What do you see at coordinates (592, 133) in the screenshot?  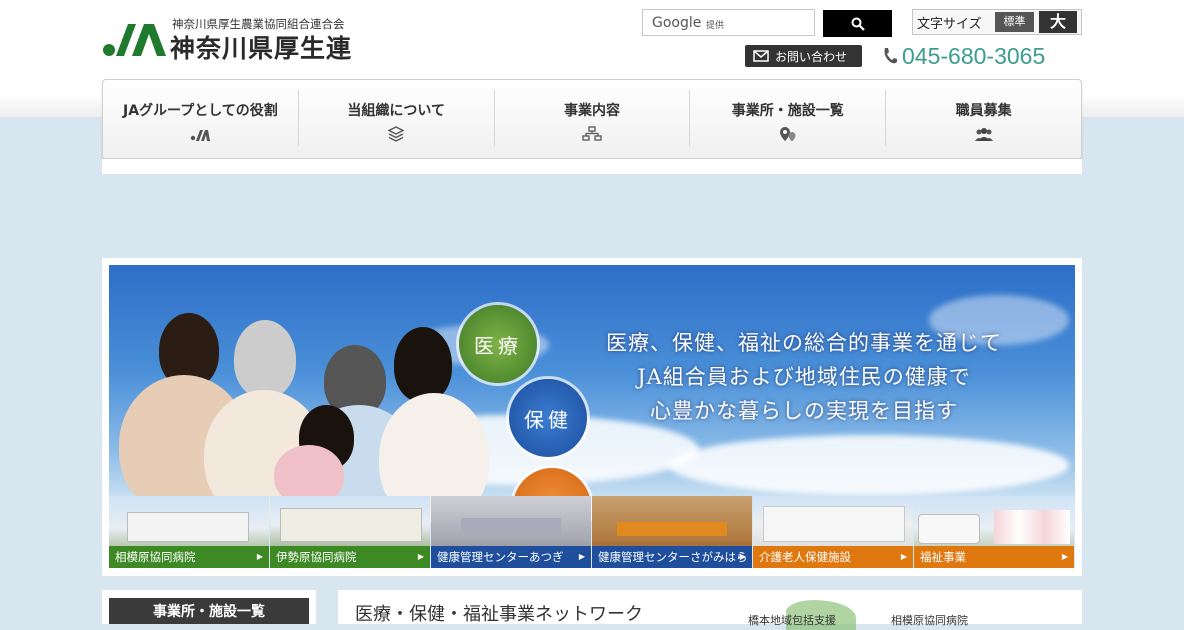 I see `org-chart-icon` at bounding box center [592, 133].